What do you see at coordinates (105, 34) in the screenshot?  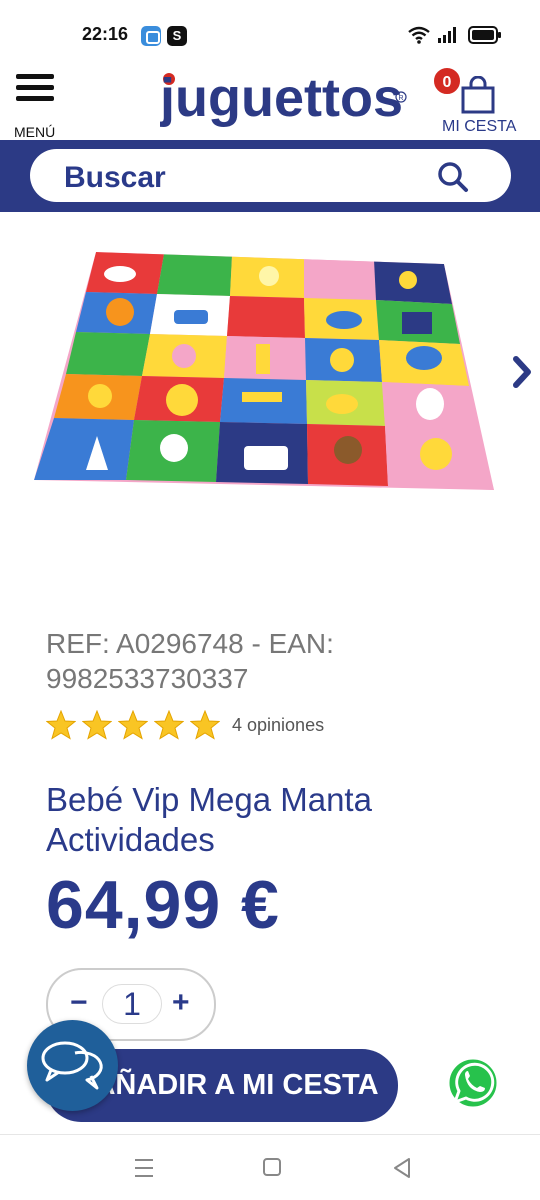 I see `status-time: 22:16` at bounding box center [105, 34].